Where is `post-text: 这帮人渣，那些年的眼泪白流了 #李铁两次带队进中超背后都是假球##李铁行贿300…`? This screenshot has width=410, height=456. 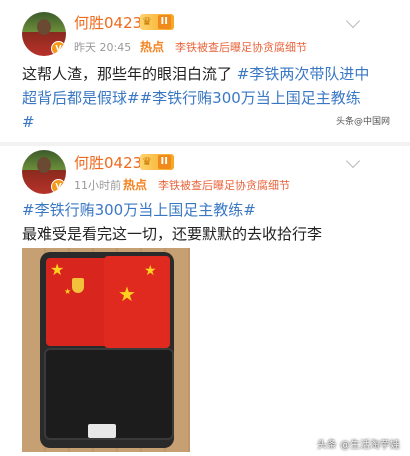 post-text: 这帮人渣，那些年的眼泪白流了 #李铁两次带队进中超背后都是假球##李铁行贿300… is located at coordinates (197, 98).